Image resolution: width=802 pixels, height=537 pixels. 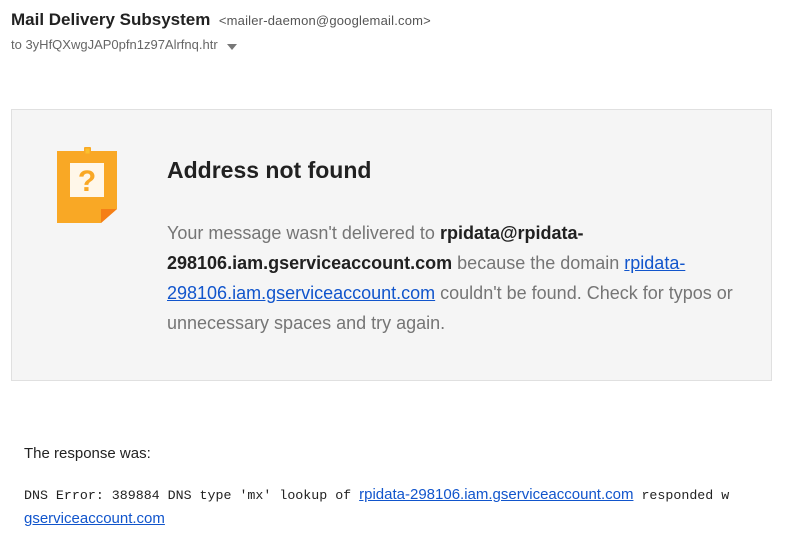 What do you see at coordinates (114, 44) in the screenshot?
I see `to-line: to 3yHfQXwgJAP0pfn1z97Alrfnq.htr` at bounding box center [114, 44].